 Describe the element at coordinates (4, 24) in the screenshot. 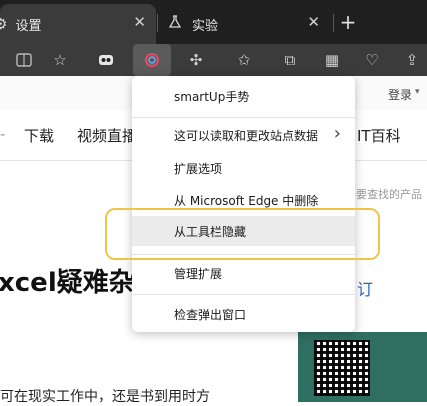

I see `settings-icon: ⚙` at that location.